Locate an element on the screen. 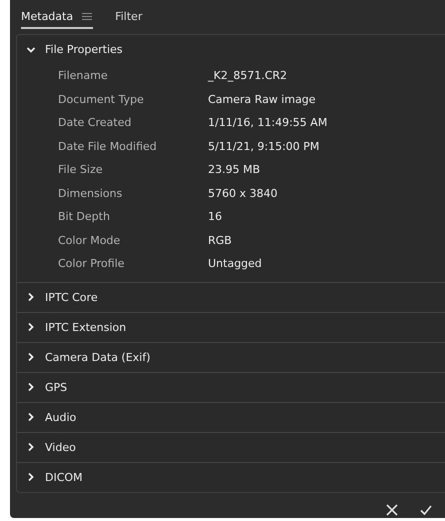 The image size is (445, 521). section-header: IPTC Extension is located at coordinates (231, 327).